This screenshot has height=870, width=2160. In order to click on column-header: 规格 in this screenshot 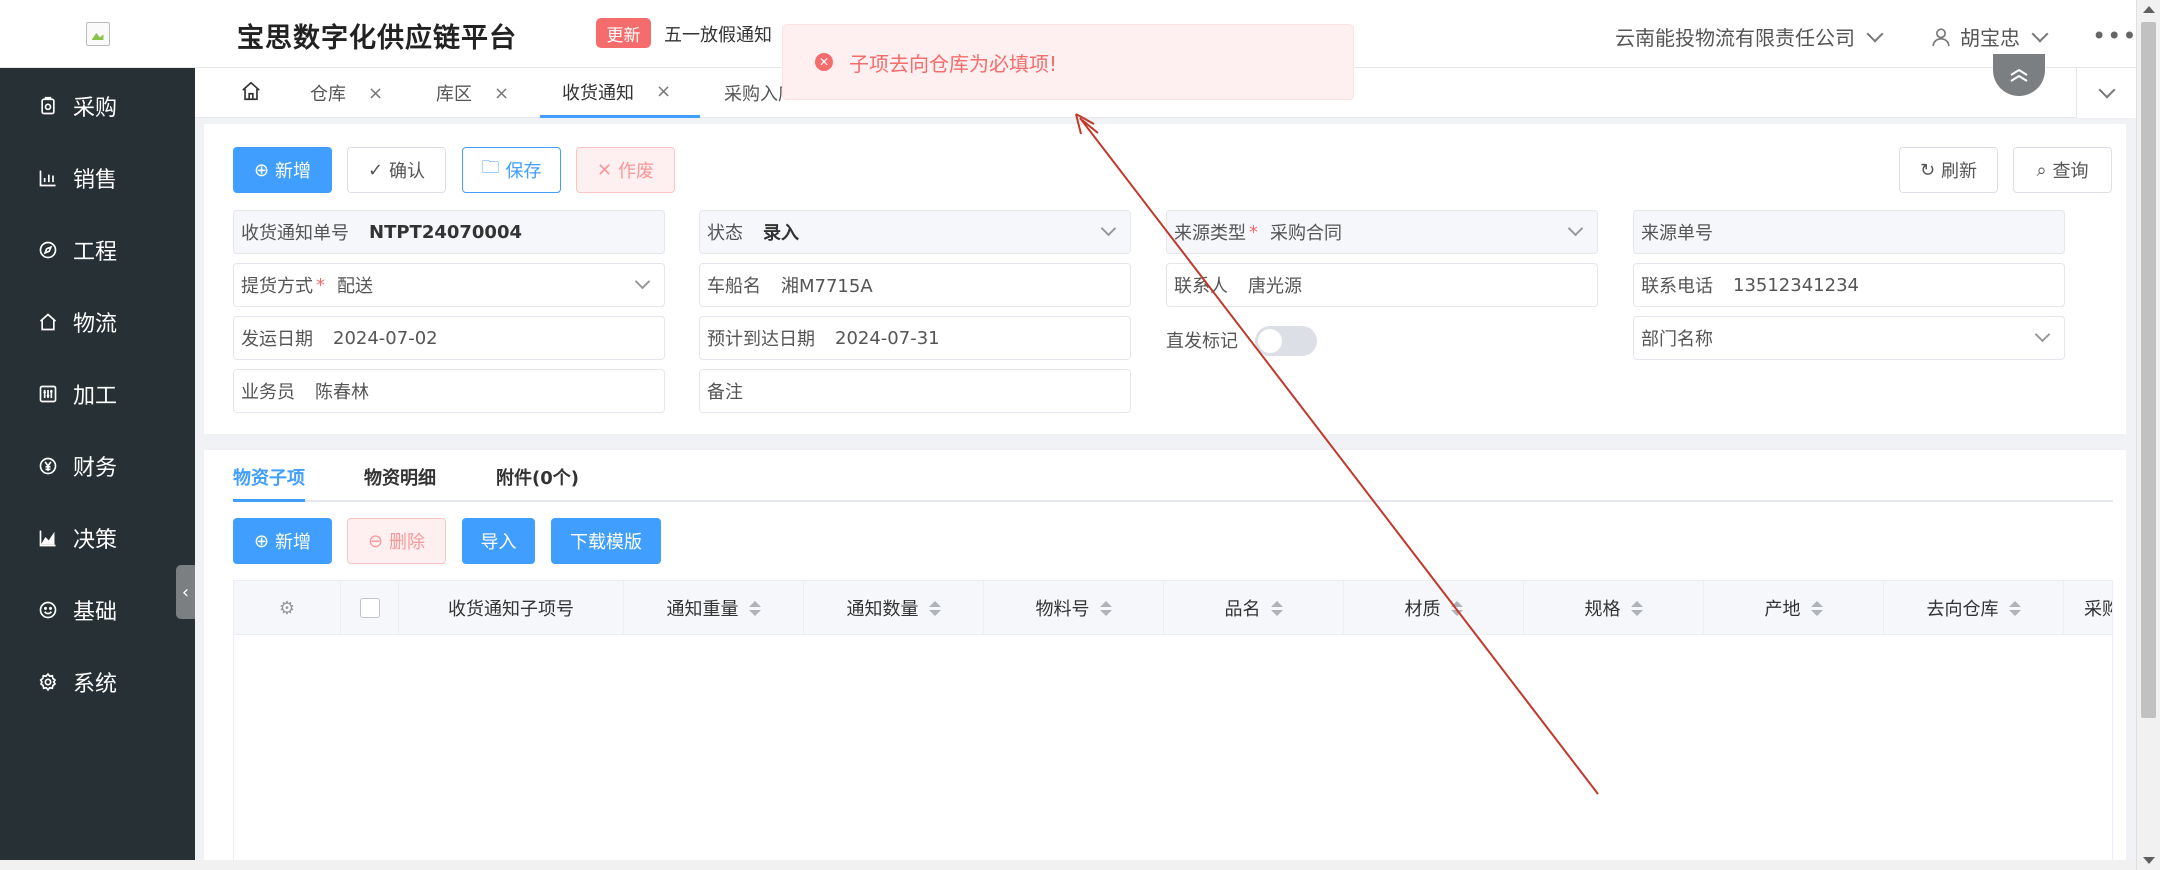, I will do `click(1614, 608)`.